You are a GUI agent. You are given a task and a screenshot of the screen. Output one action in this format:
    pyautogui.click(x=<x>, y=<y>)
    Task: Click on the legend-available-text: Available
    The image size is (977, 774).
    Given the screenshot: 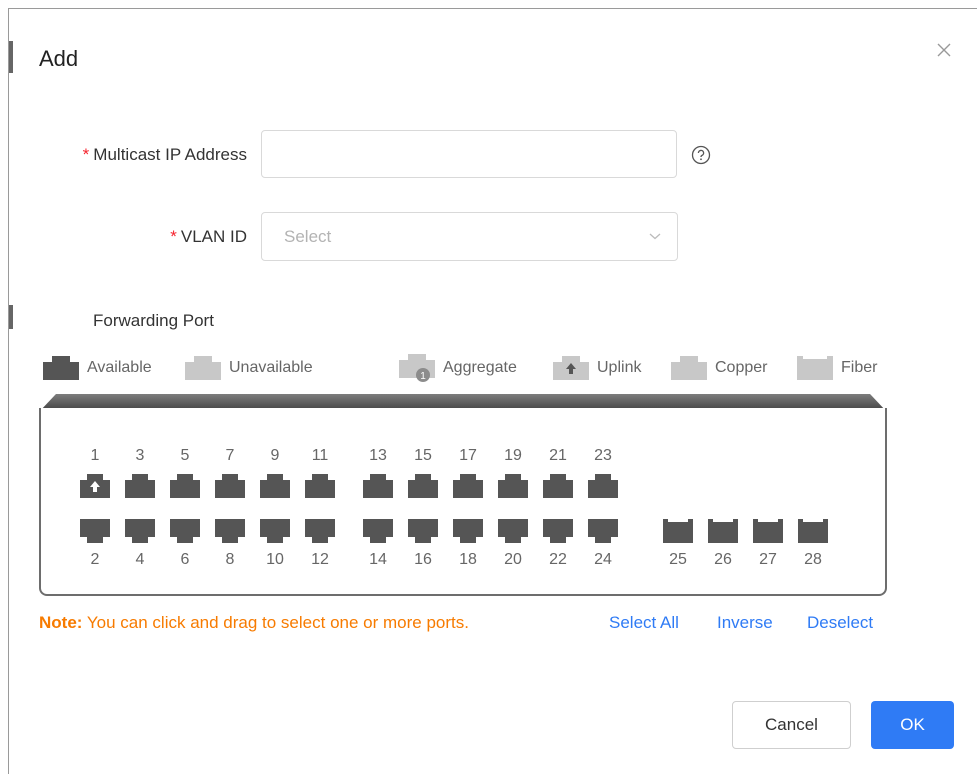 What is the action you would take?
    pyautogui.click(x=119, y=367)
    